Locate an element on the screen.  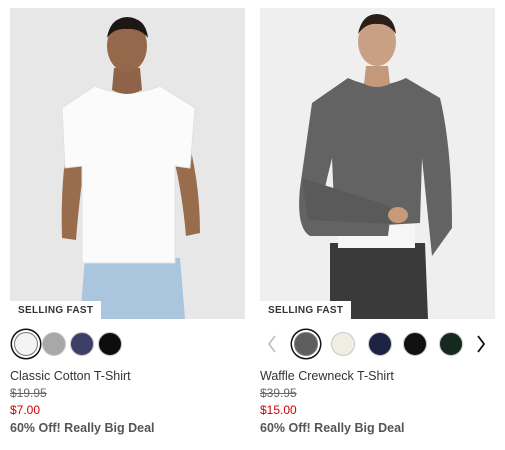
product-name: Waffle Crewneck T-Shirt is located at coordinates (377, 376).